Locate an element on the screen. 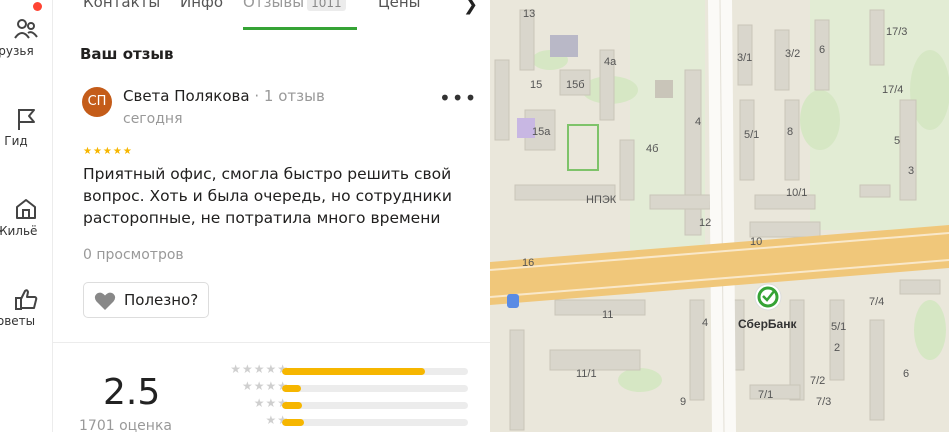  rating-row: ★★★★ is located at coordinates (344, 387).